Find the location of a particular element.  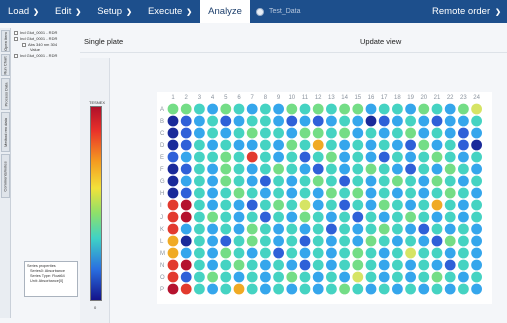

well-N16 is located at coordinates (371, 265).